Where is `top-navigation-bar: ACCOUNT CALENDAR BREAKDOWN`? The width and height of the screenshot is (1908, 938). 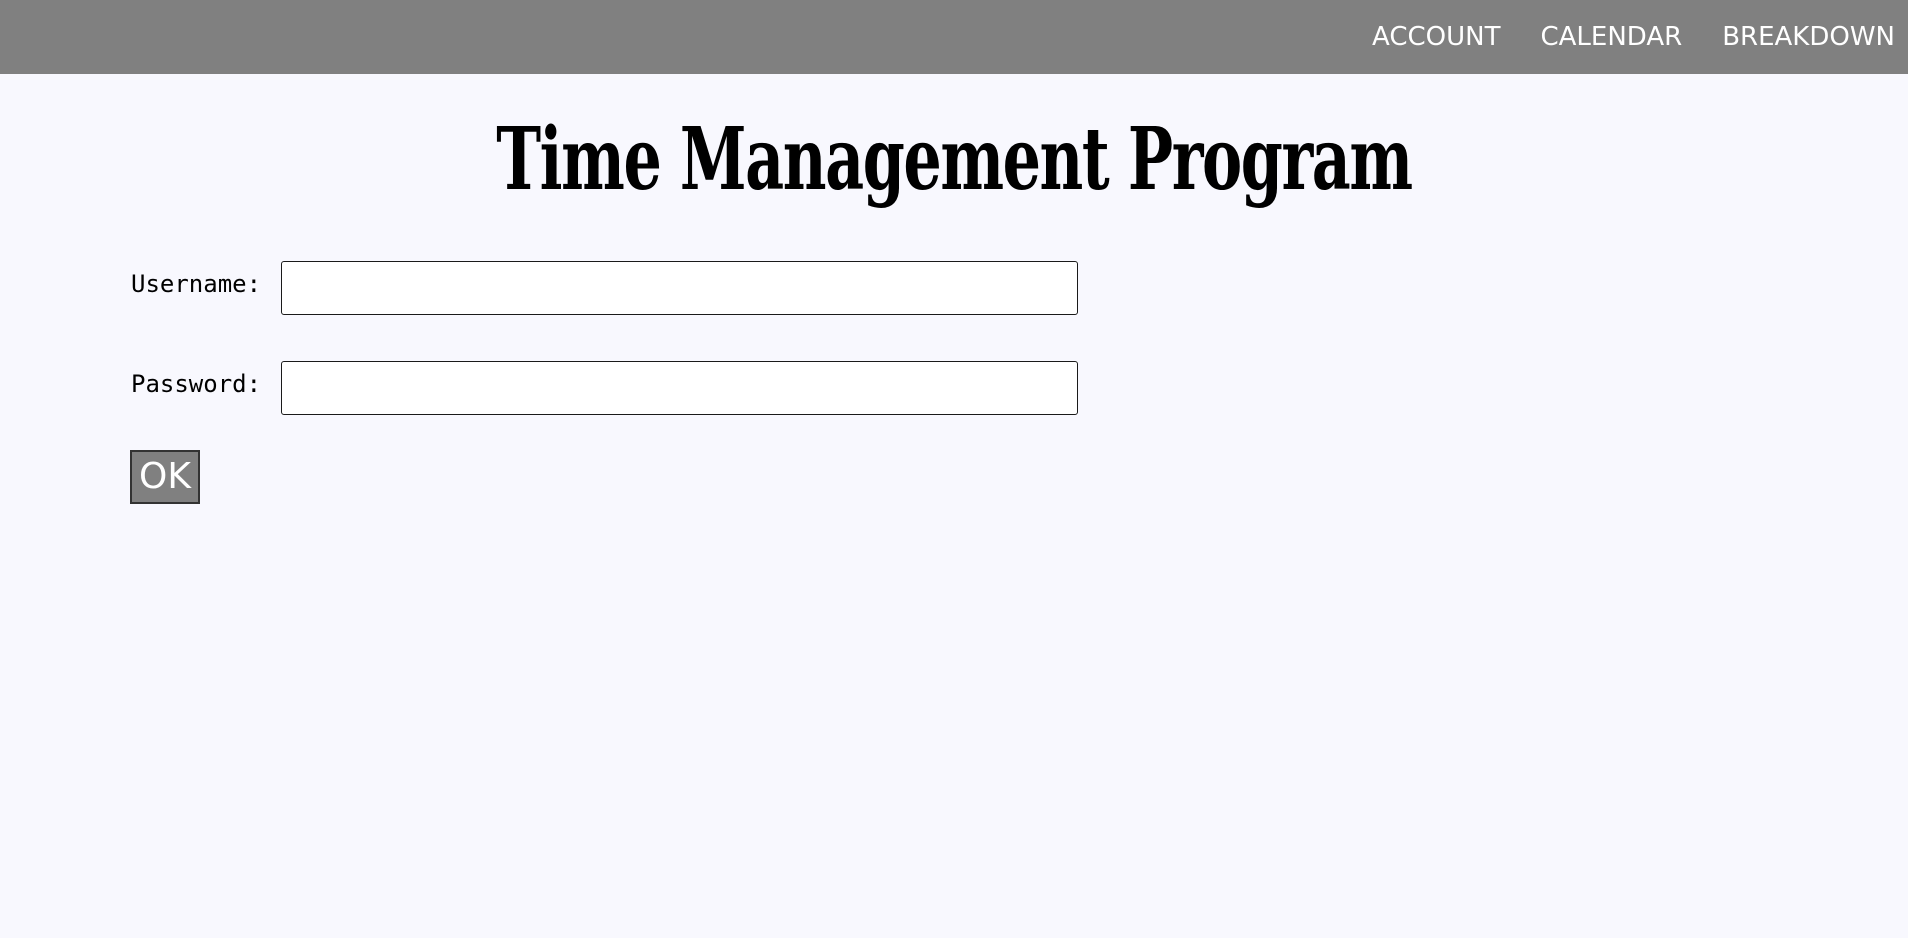
top-navigation-bar: ACCOUNT CALENDAR BREAKDOWN is located at coordinates (954, 37).